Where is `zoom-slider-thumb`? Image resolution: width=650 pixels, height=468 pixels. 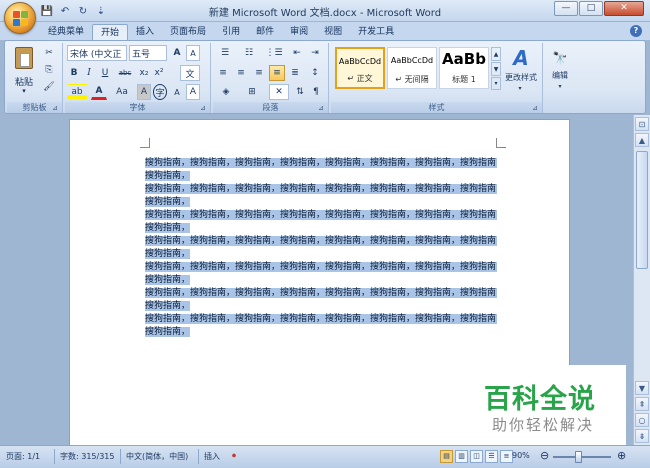
zoom-slider-thumb is located at coordinates (579, 457).